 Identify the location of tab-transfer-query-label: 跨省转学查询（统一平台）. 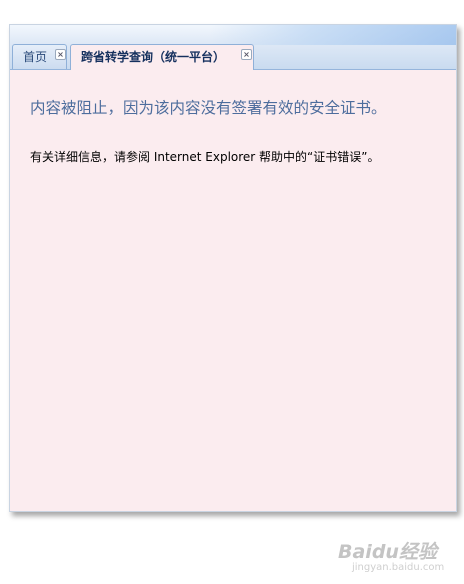
(153, 57).